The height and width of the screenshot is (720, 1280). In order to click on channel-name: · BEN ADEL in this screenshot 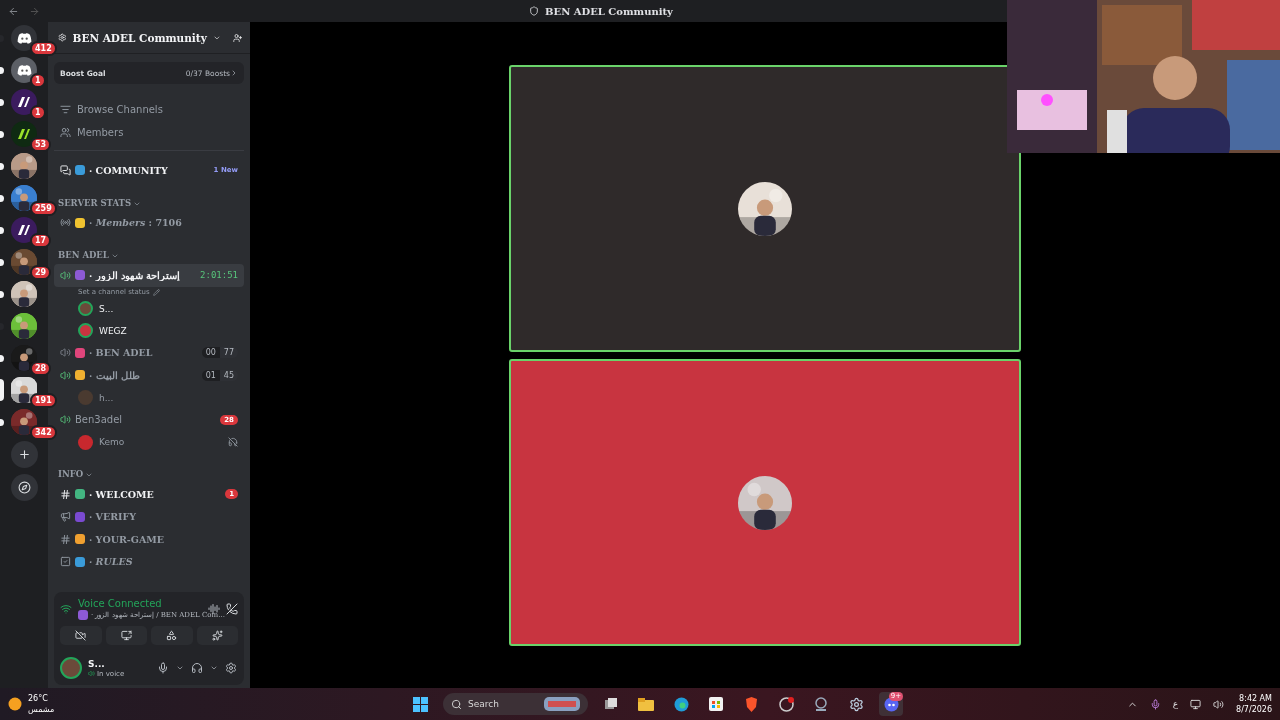, I will do `click(121, 353)`.